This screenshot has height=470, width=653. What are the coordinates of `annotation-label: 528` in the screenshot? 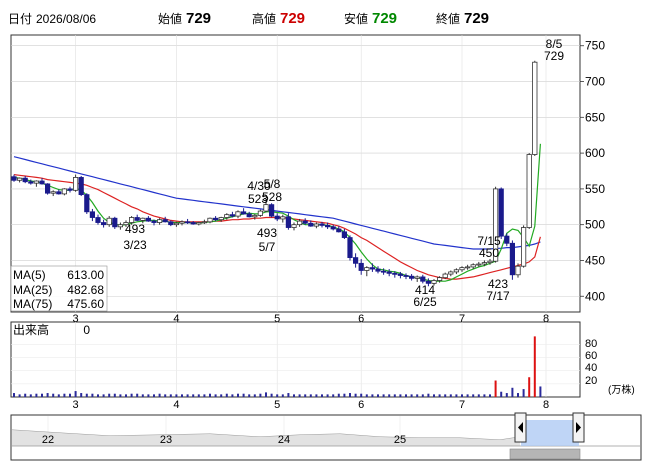 It's located at (272, 197).